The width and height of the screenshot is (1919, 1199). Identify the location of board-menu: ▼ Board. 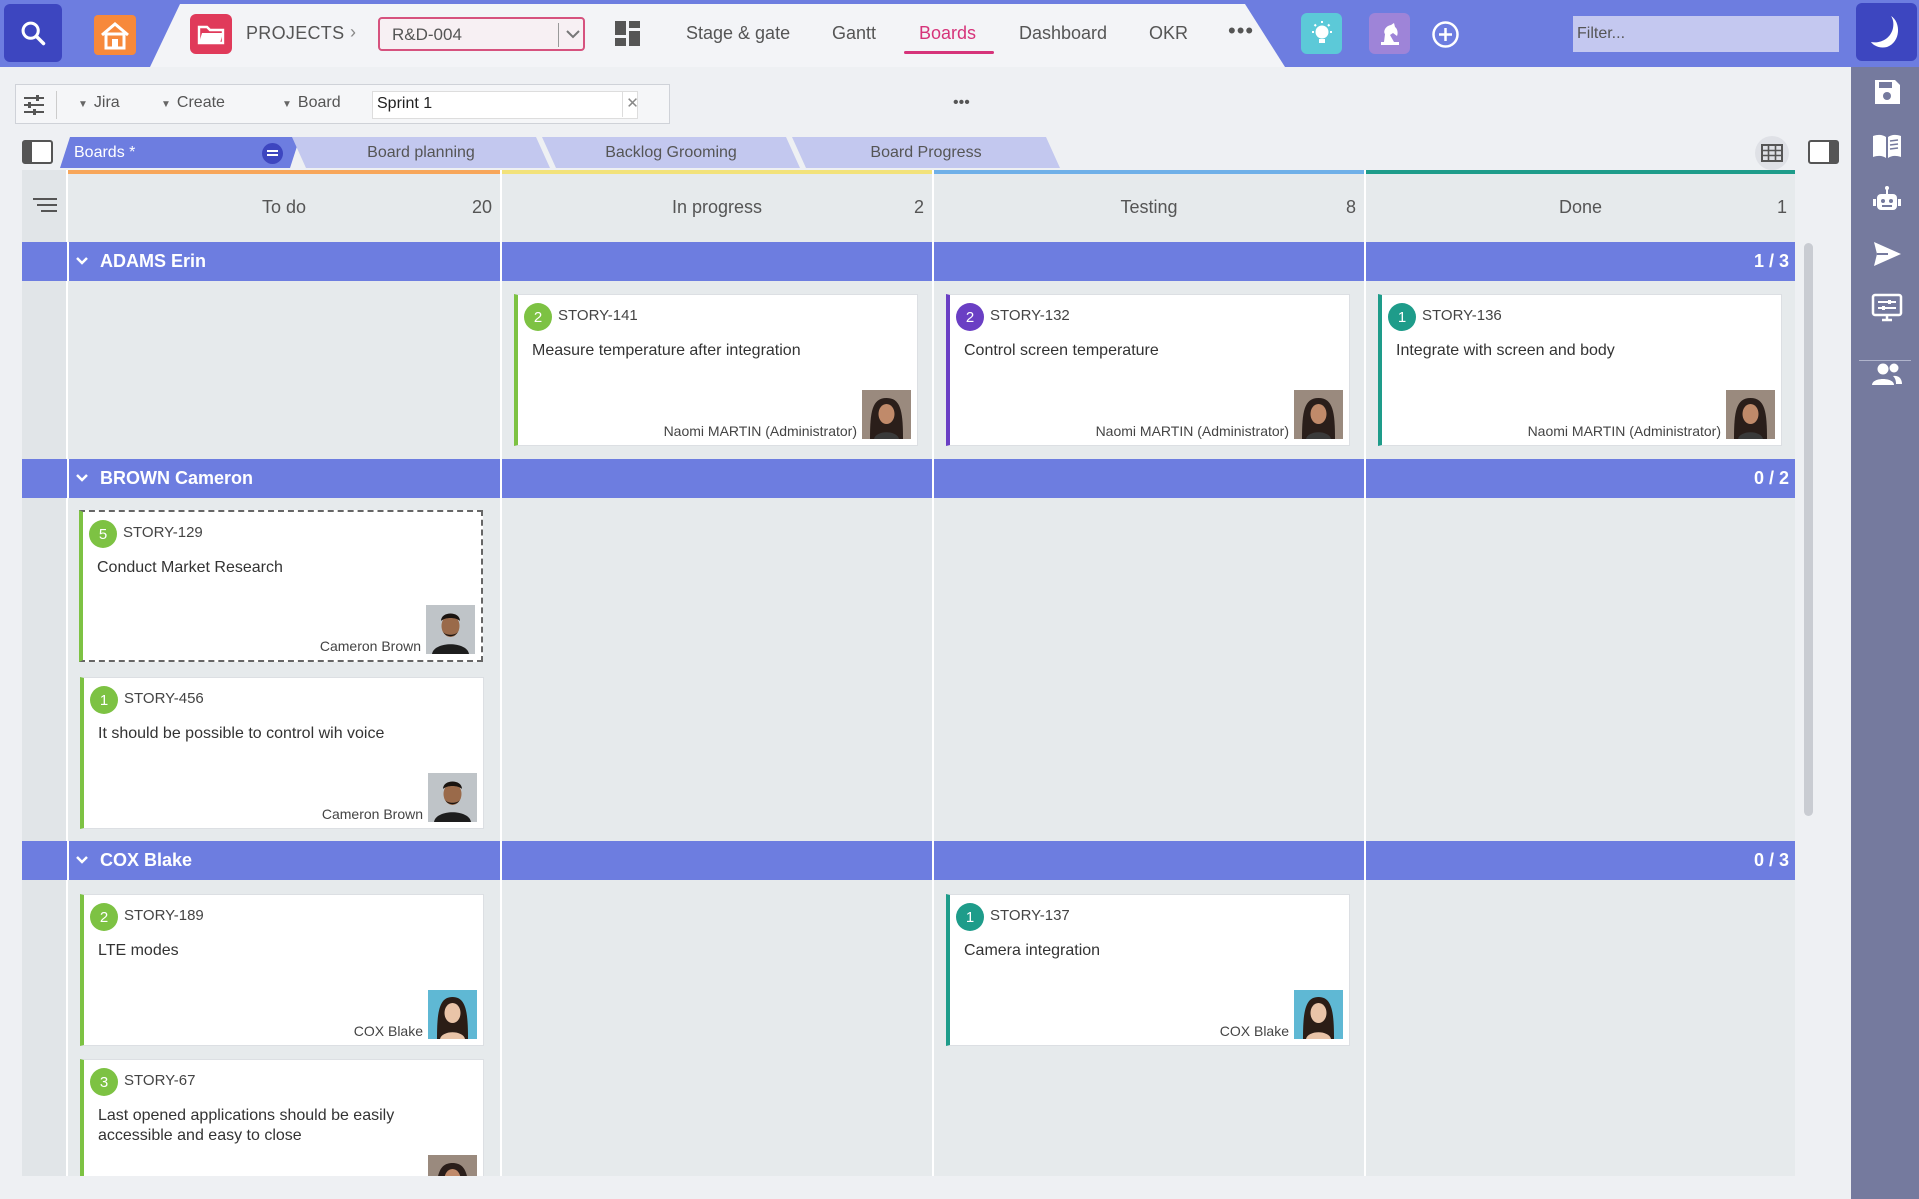
(311, 103).